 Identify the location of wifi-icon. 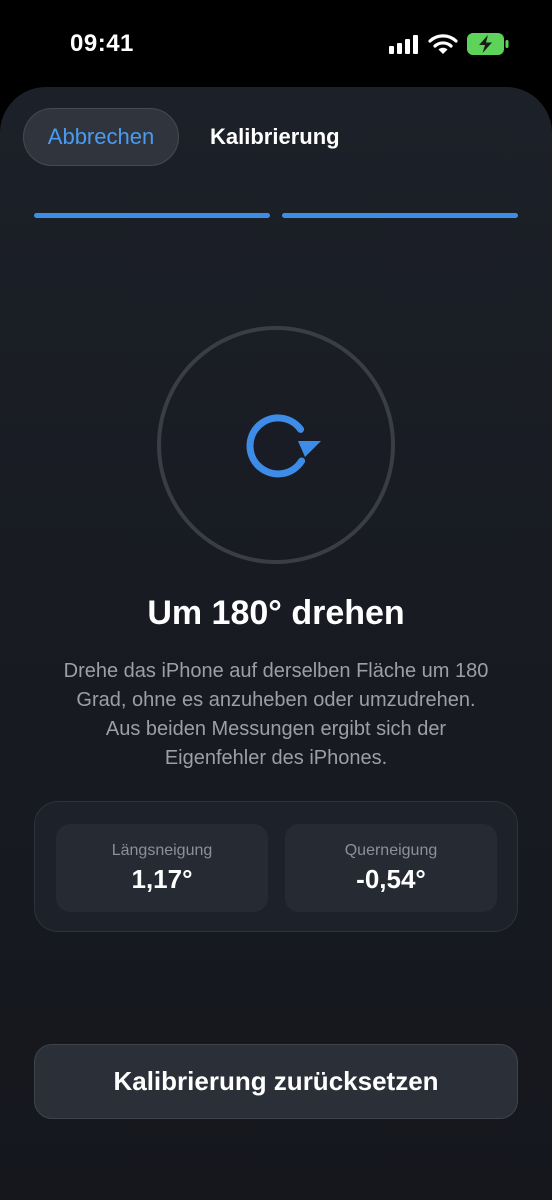
(443, 44).